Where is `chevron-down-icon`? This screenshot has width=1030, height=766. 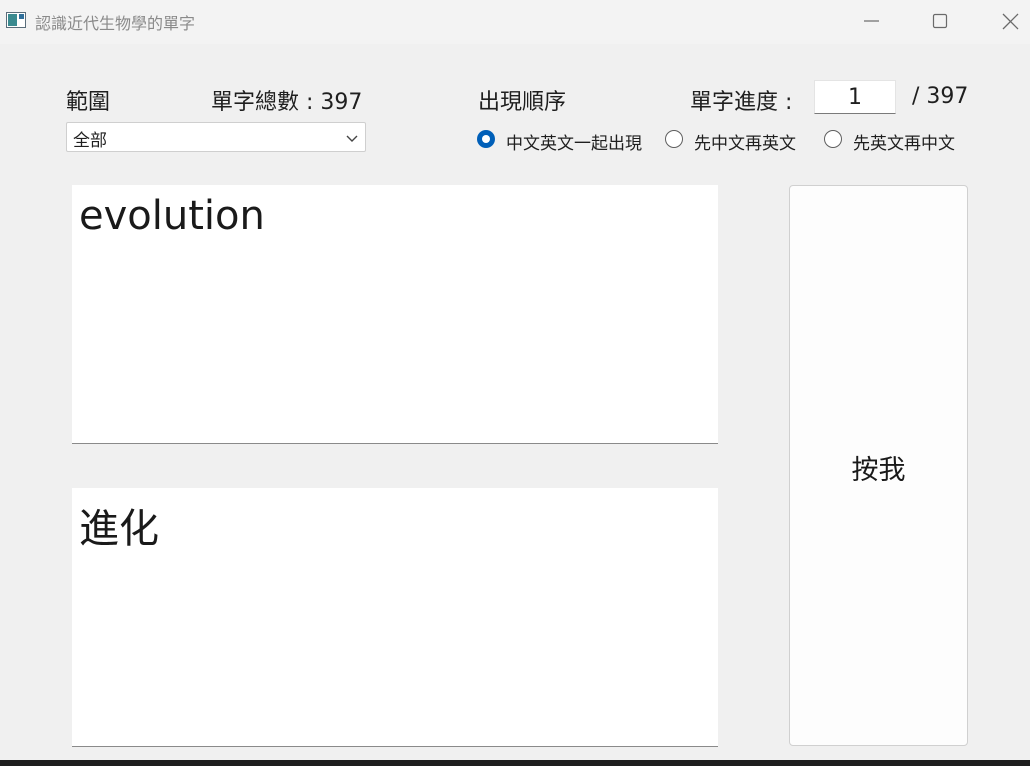
chevron-down-icon is located at coordinates (352, 137).